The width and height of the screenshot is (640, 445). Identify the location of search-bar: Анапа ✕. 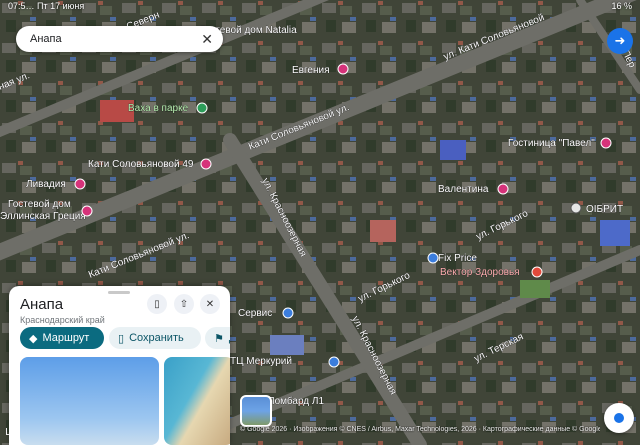
(119, 39).